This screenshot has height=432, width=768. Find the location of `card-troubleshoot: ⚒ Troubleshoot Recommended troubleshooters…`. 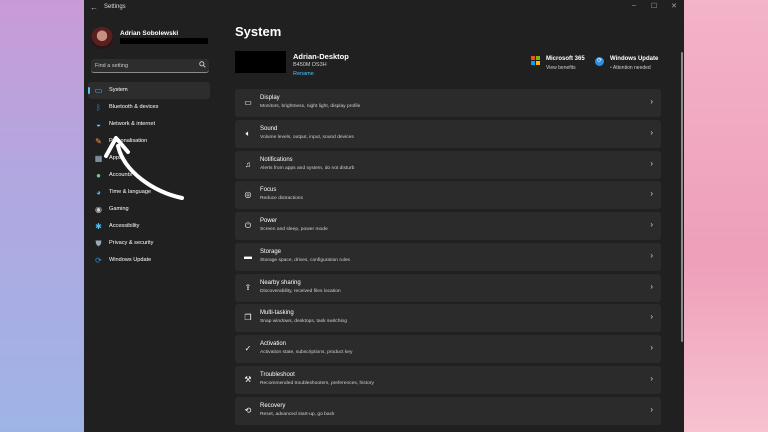

card-troubleshoot: ⚒ Troubleshoot Recommended troubleshooters… is located at coordinates (448, 379).